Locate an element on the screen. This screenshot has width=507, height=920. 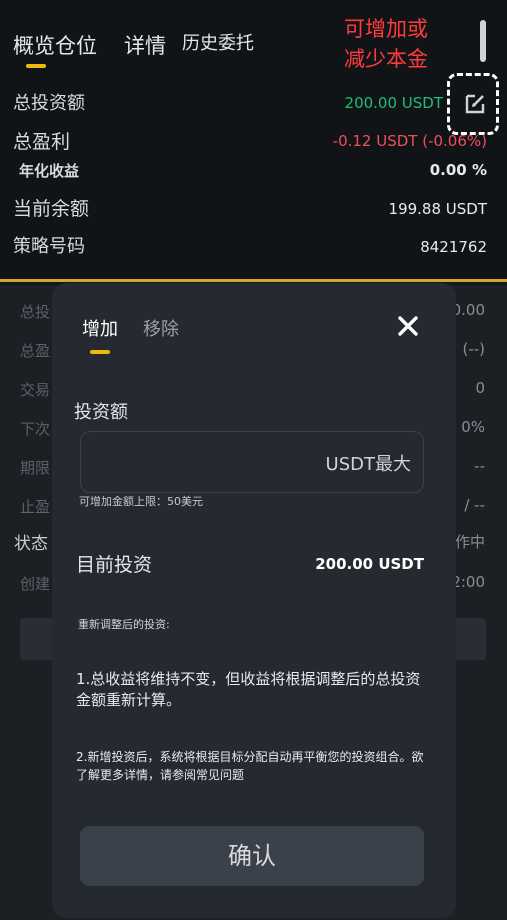
list-item-label: 下次 is located at coordinates (35, 429).